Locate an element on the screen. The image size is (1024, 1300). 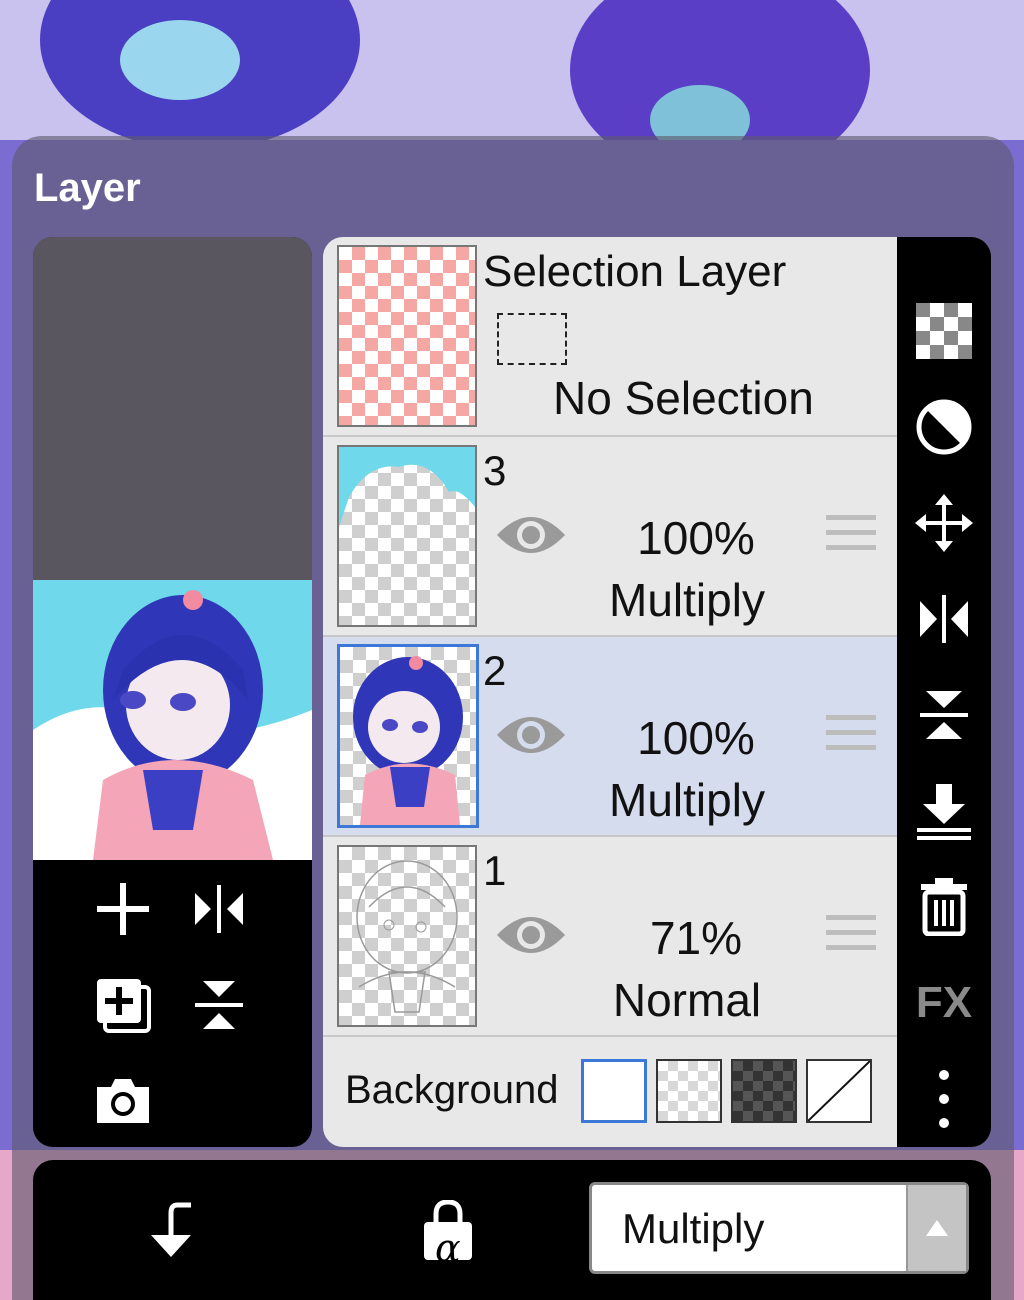
move-icon is located at coordinates (944, 523).